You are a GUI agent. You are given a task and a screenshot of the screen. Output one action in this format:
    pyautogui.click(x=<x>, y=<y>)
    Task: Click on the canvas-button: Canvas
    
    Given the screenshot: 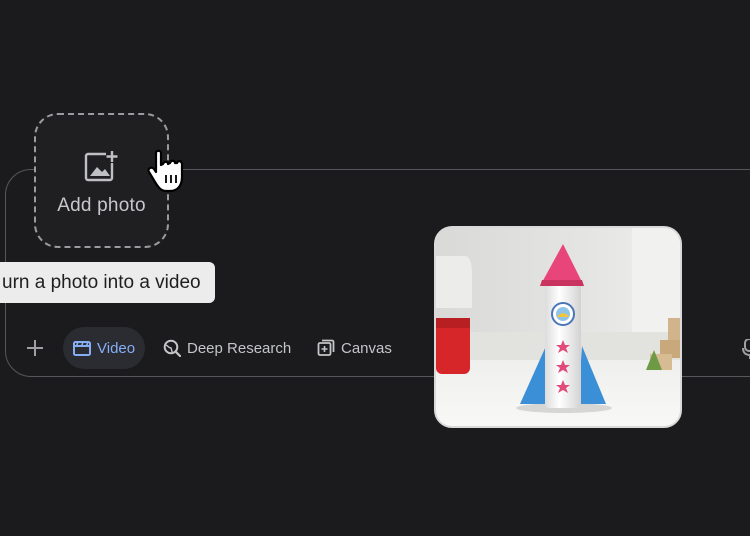 What is the action you would take?
    pyautogui.click(x=354, y=348)
    